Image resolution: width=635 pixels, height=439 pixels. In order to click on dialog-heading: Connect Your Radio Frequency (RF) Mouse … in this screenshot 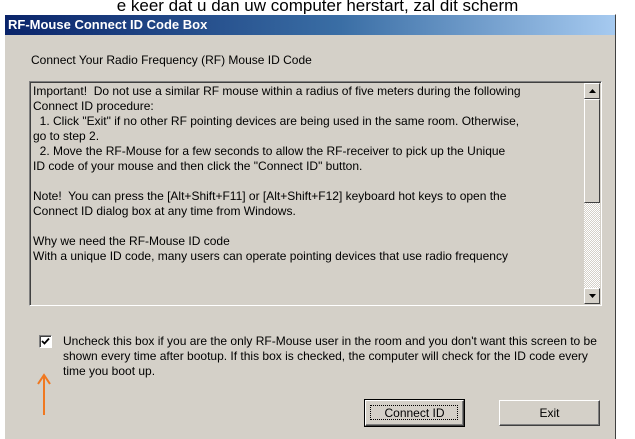, I will do `click(171, 60)`.